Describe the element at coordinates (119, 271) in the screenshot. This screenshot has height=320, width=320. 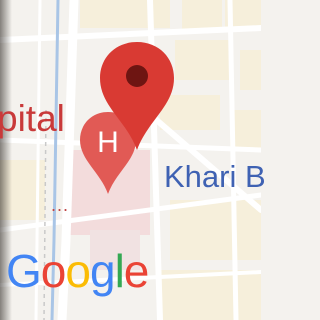
I see `logo-letter: l` at that location.